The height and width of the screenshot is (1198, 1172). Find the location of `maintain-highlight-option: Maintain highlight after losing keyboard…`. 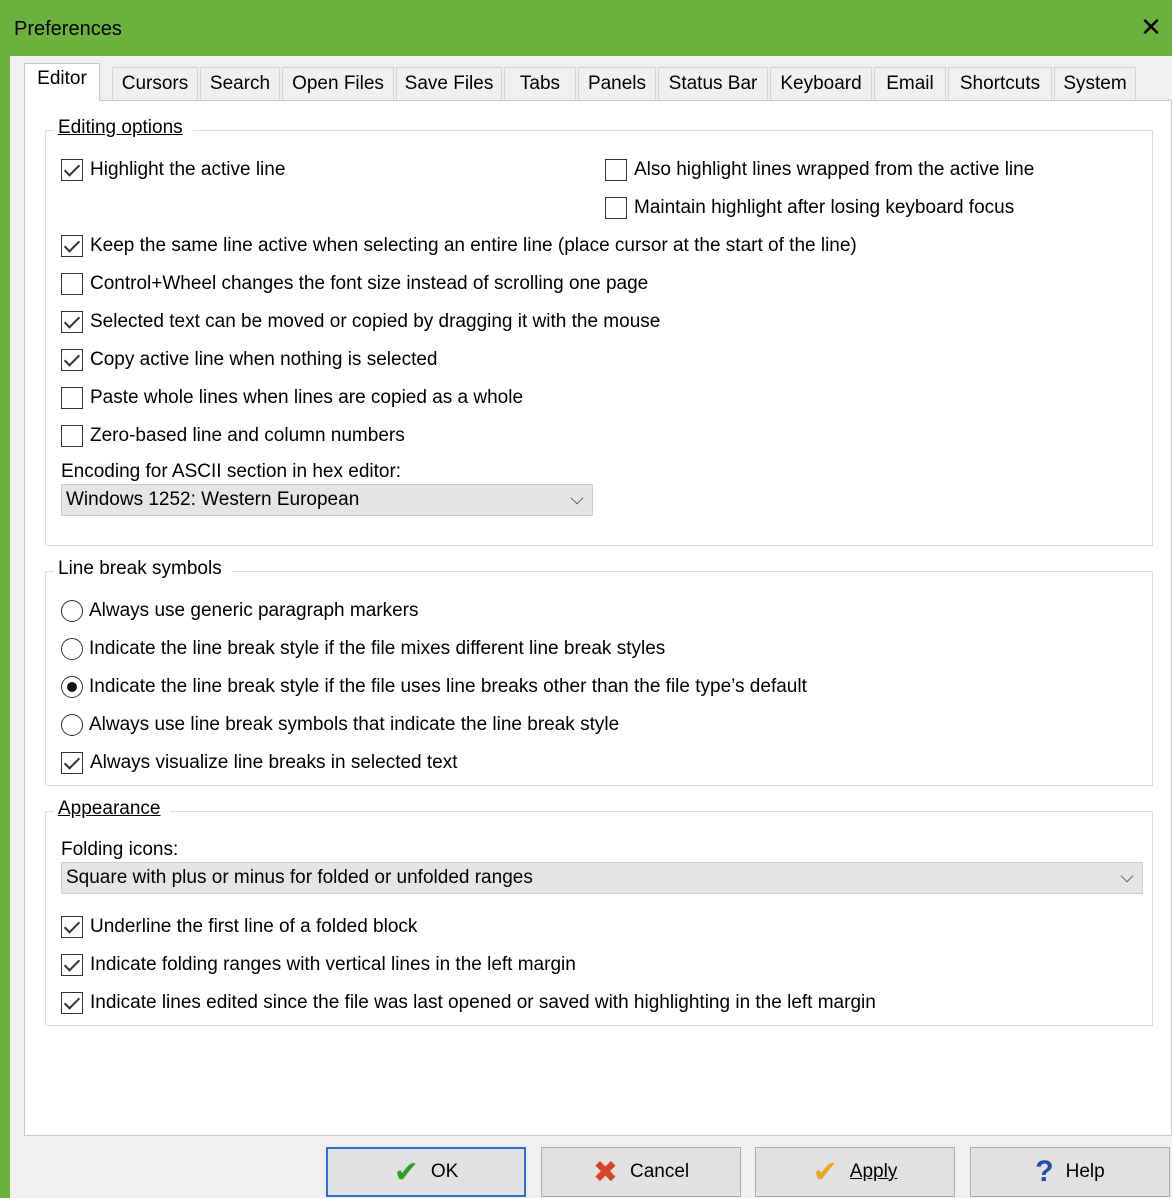

maintain-highlight-option: Maintain highlight after losing keyboard… is located at coordinates (809, 208).